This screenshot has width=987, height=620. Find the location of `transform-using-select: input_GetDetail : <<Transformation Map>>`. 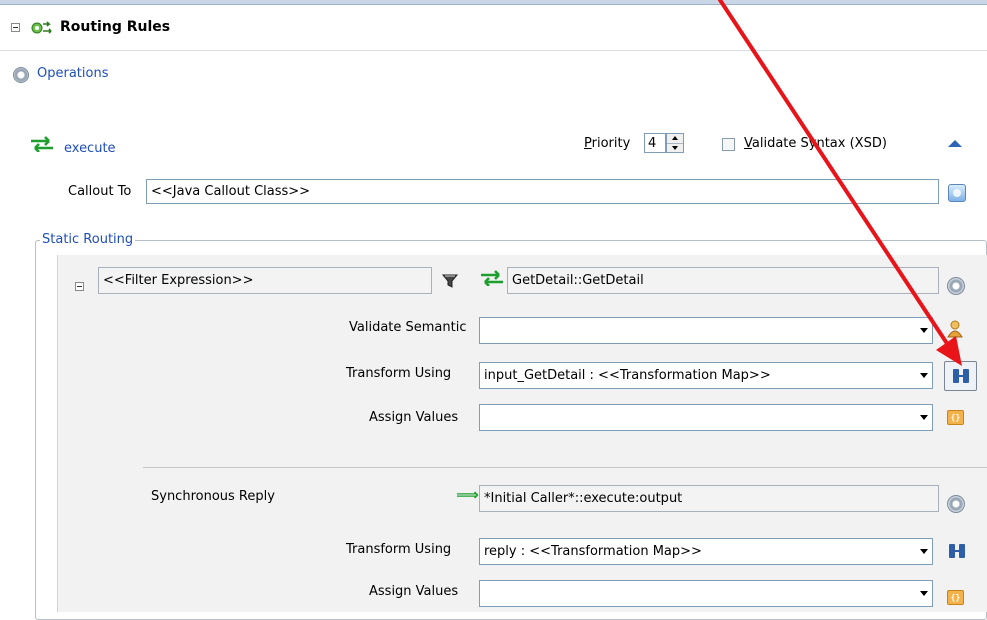

transform-using-select: input_GetDetail : <<Transformation Map>> is located at coordinates (706, 375).